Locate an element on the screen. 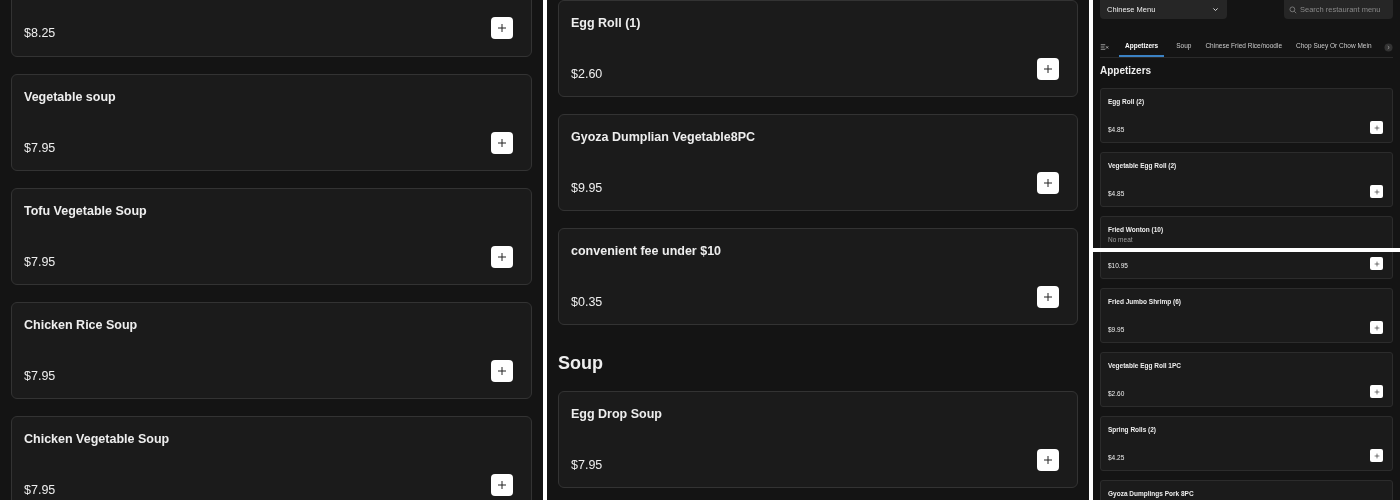  item-name: convenient fee under $10 is located at coordinates (647, 251).